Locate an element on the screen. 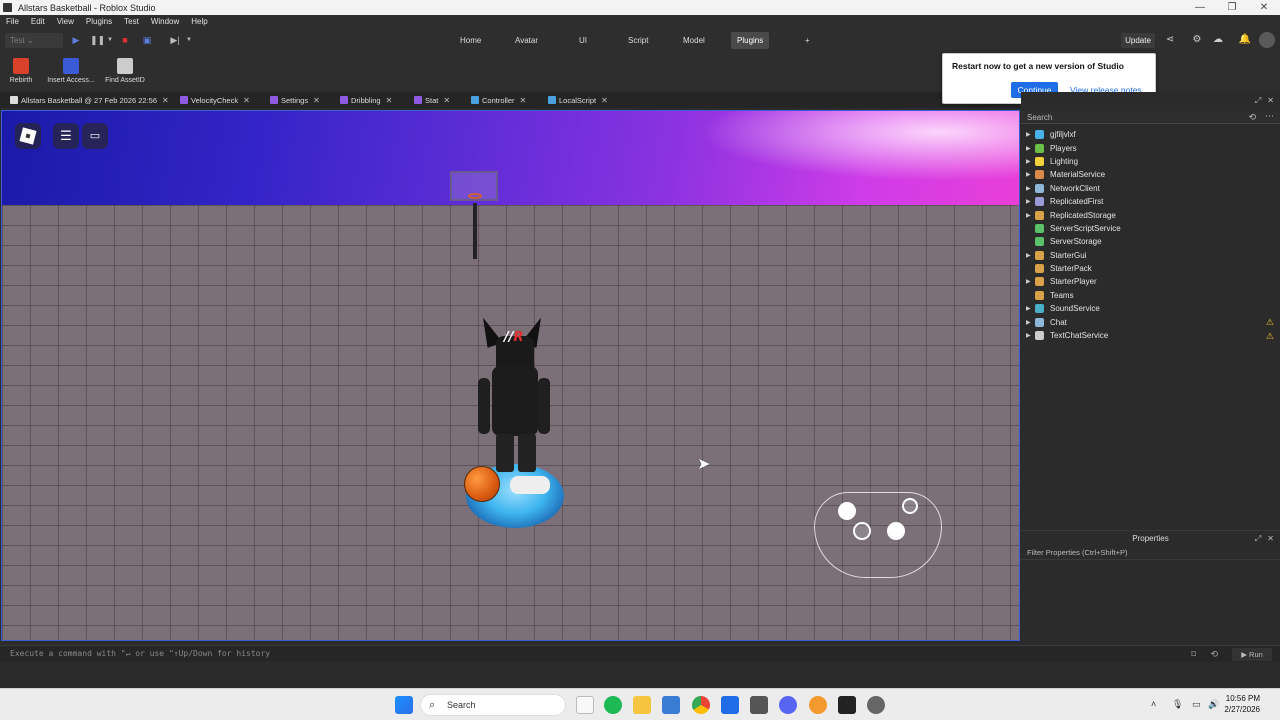  avatar is located at coordinates (1267, 40).